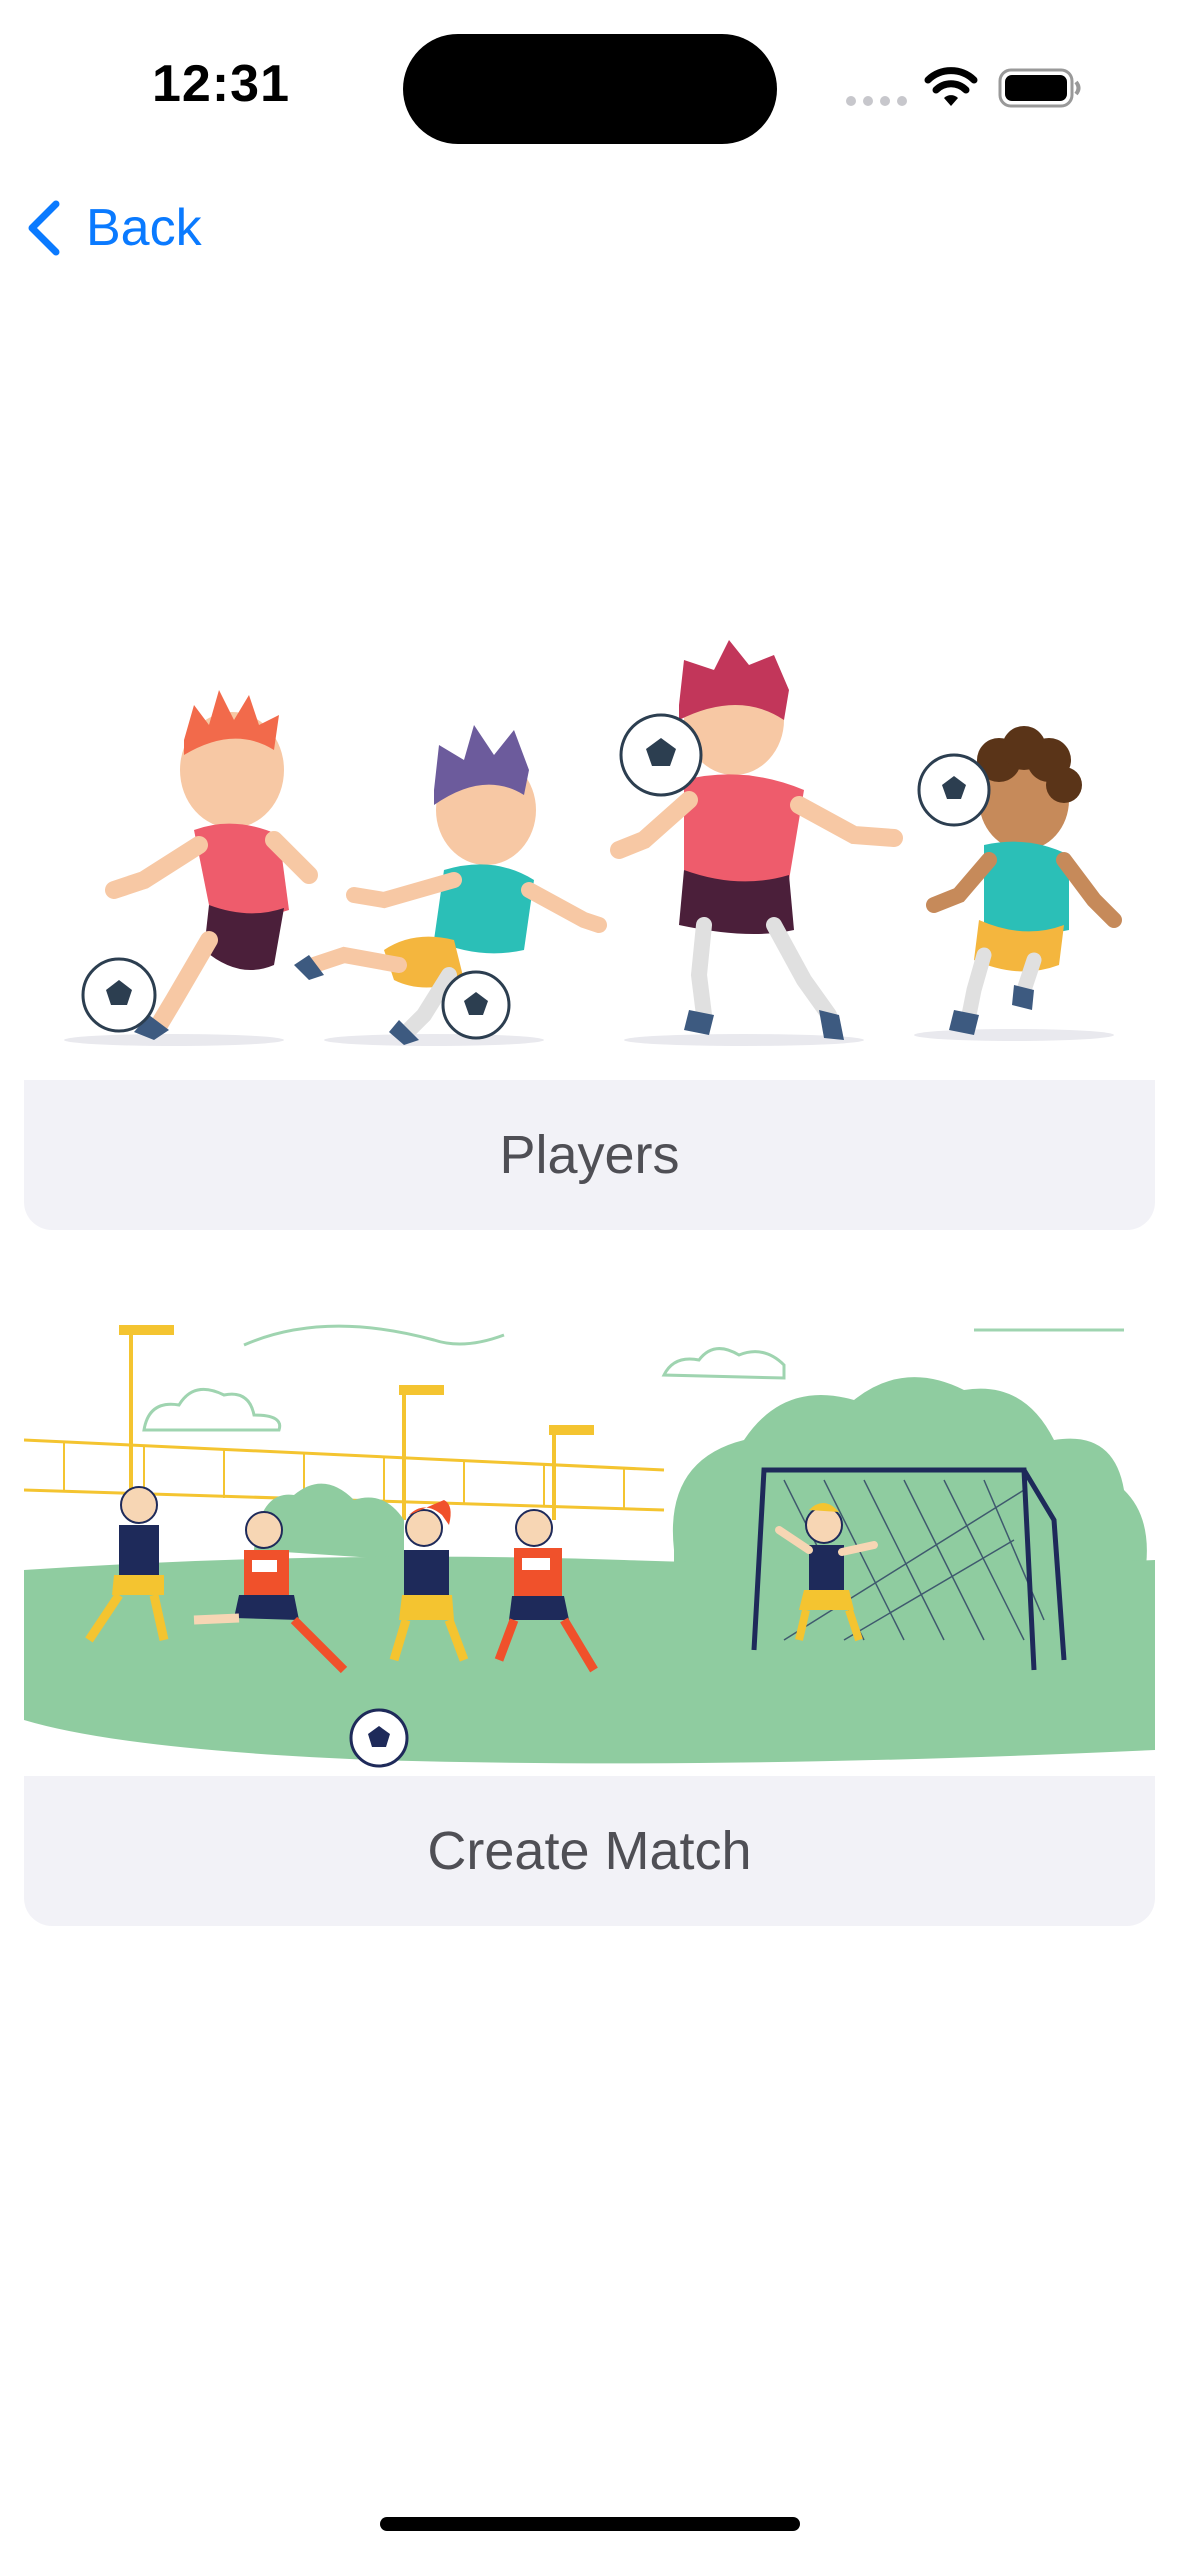 This screenshot has width=1179, height=2556. I want to click on create-match-label: Create Match, so click(589, 1851).